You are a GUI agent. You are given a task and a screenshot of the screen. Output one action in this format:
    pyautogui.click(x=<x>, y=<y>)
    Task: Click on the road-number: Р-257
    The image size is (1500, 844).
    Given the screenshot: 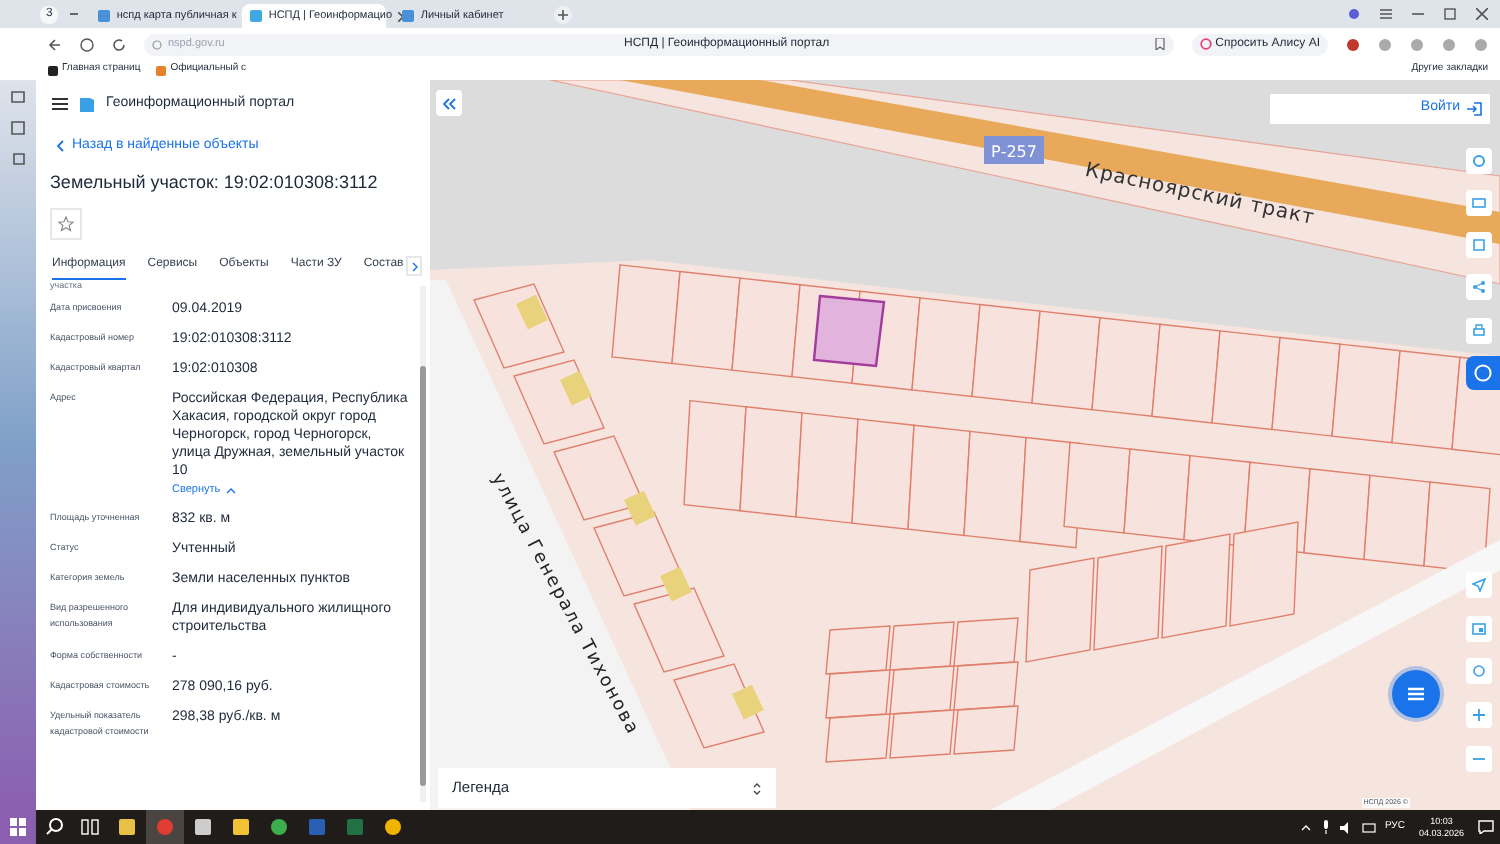 What is the action you would take?
    pyautogui.click(x=1014, y=152)
    